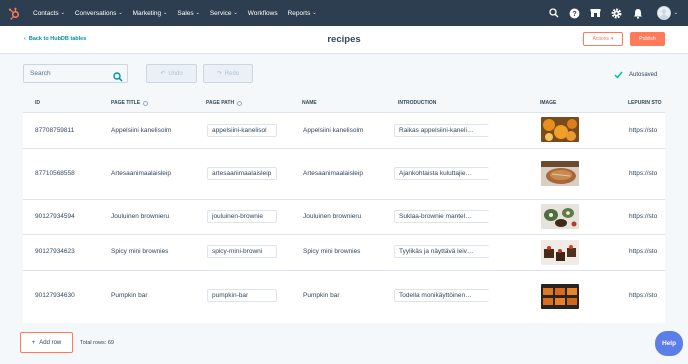  Describe the element at coordinates (147, 295) in the screenshot. I see `cell-page-title: Pumpkin bar` at that location.